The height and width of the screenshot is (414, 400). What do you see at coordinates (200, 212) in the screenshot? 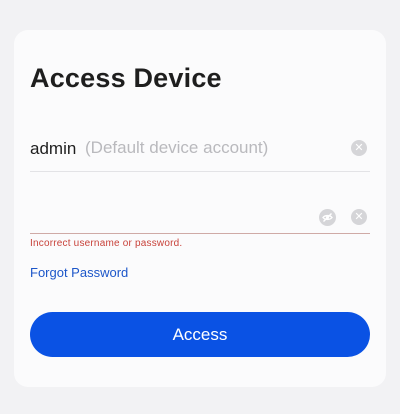
I see `password-field: ✕` at bounding box center [200, 212].